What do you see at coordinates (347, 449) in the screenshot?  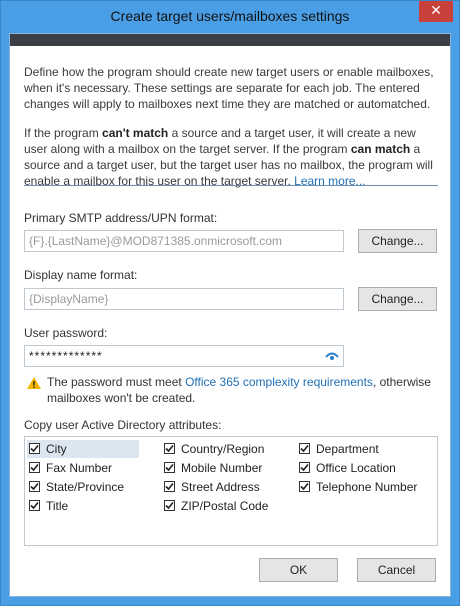 I see `attr-label: Department` at bounding box center [347, 449].